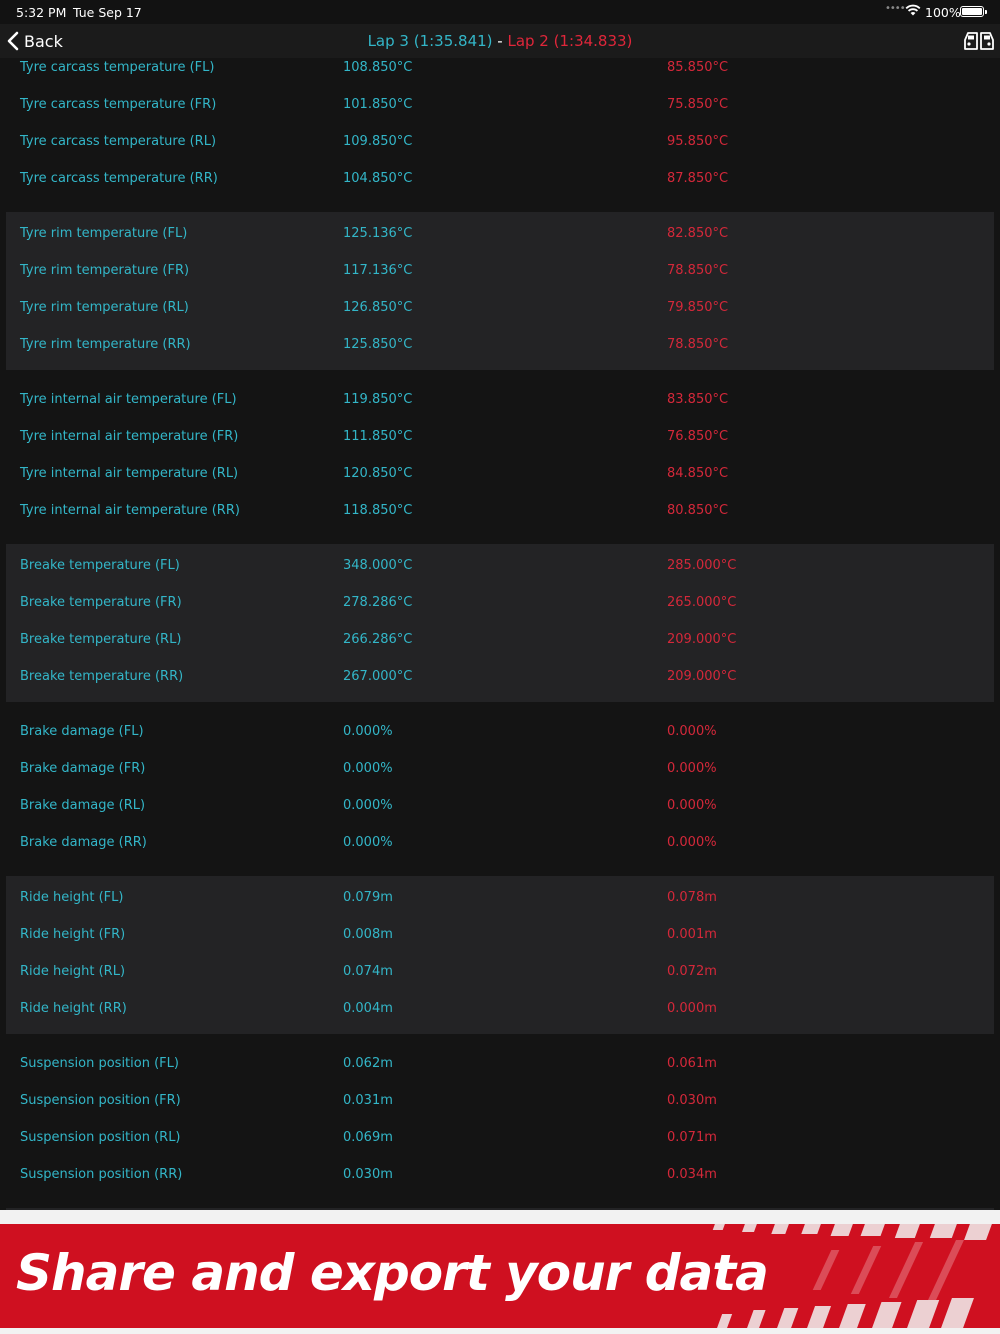  What do you see at coordinates (692, 934) in the screenshot?
I see `lap-b-value: 0.001m` at bounding box center [692, 934].